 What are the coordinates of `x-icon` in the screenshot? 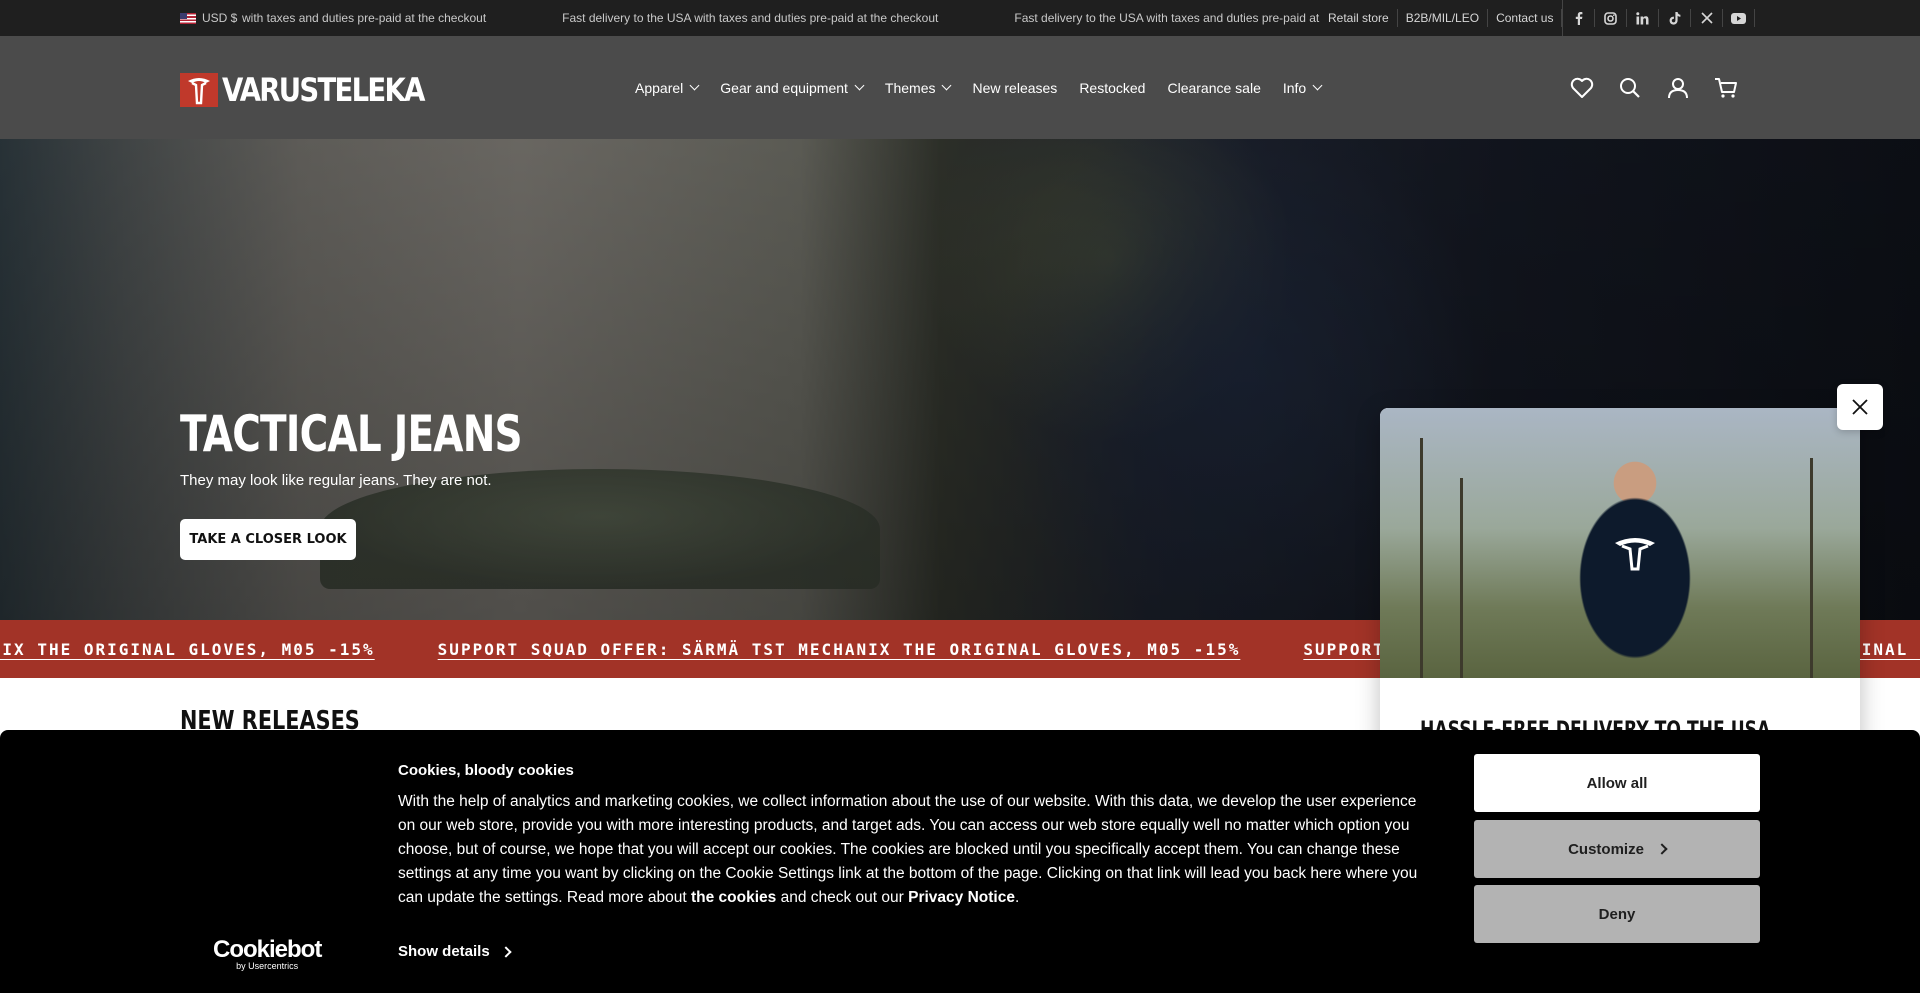 It's located at (1707, 18).